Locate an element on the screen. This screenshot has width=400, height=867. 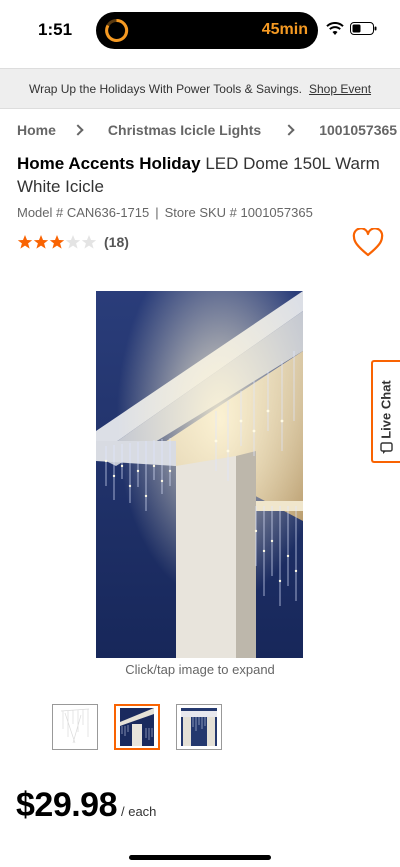
price: $29.98 / each is located at coordinates (86, 805).